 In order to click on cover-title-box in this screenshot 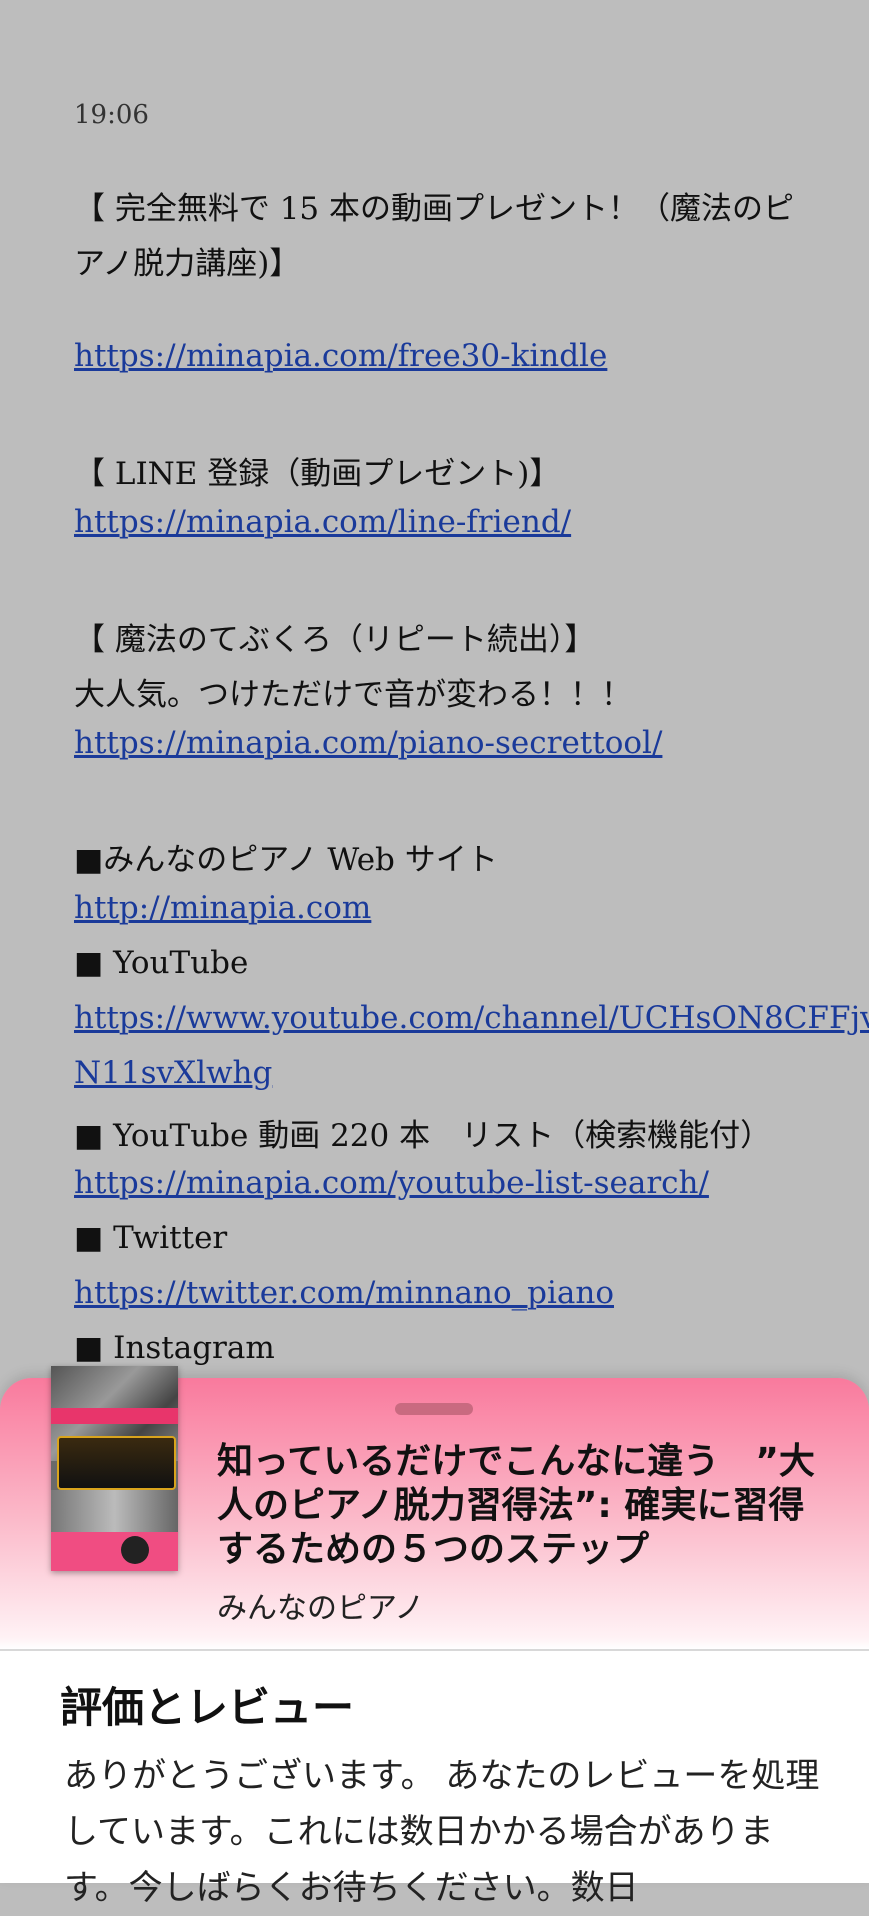, I will do `click(116, 1463)`.